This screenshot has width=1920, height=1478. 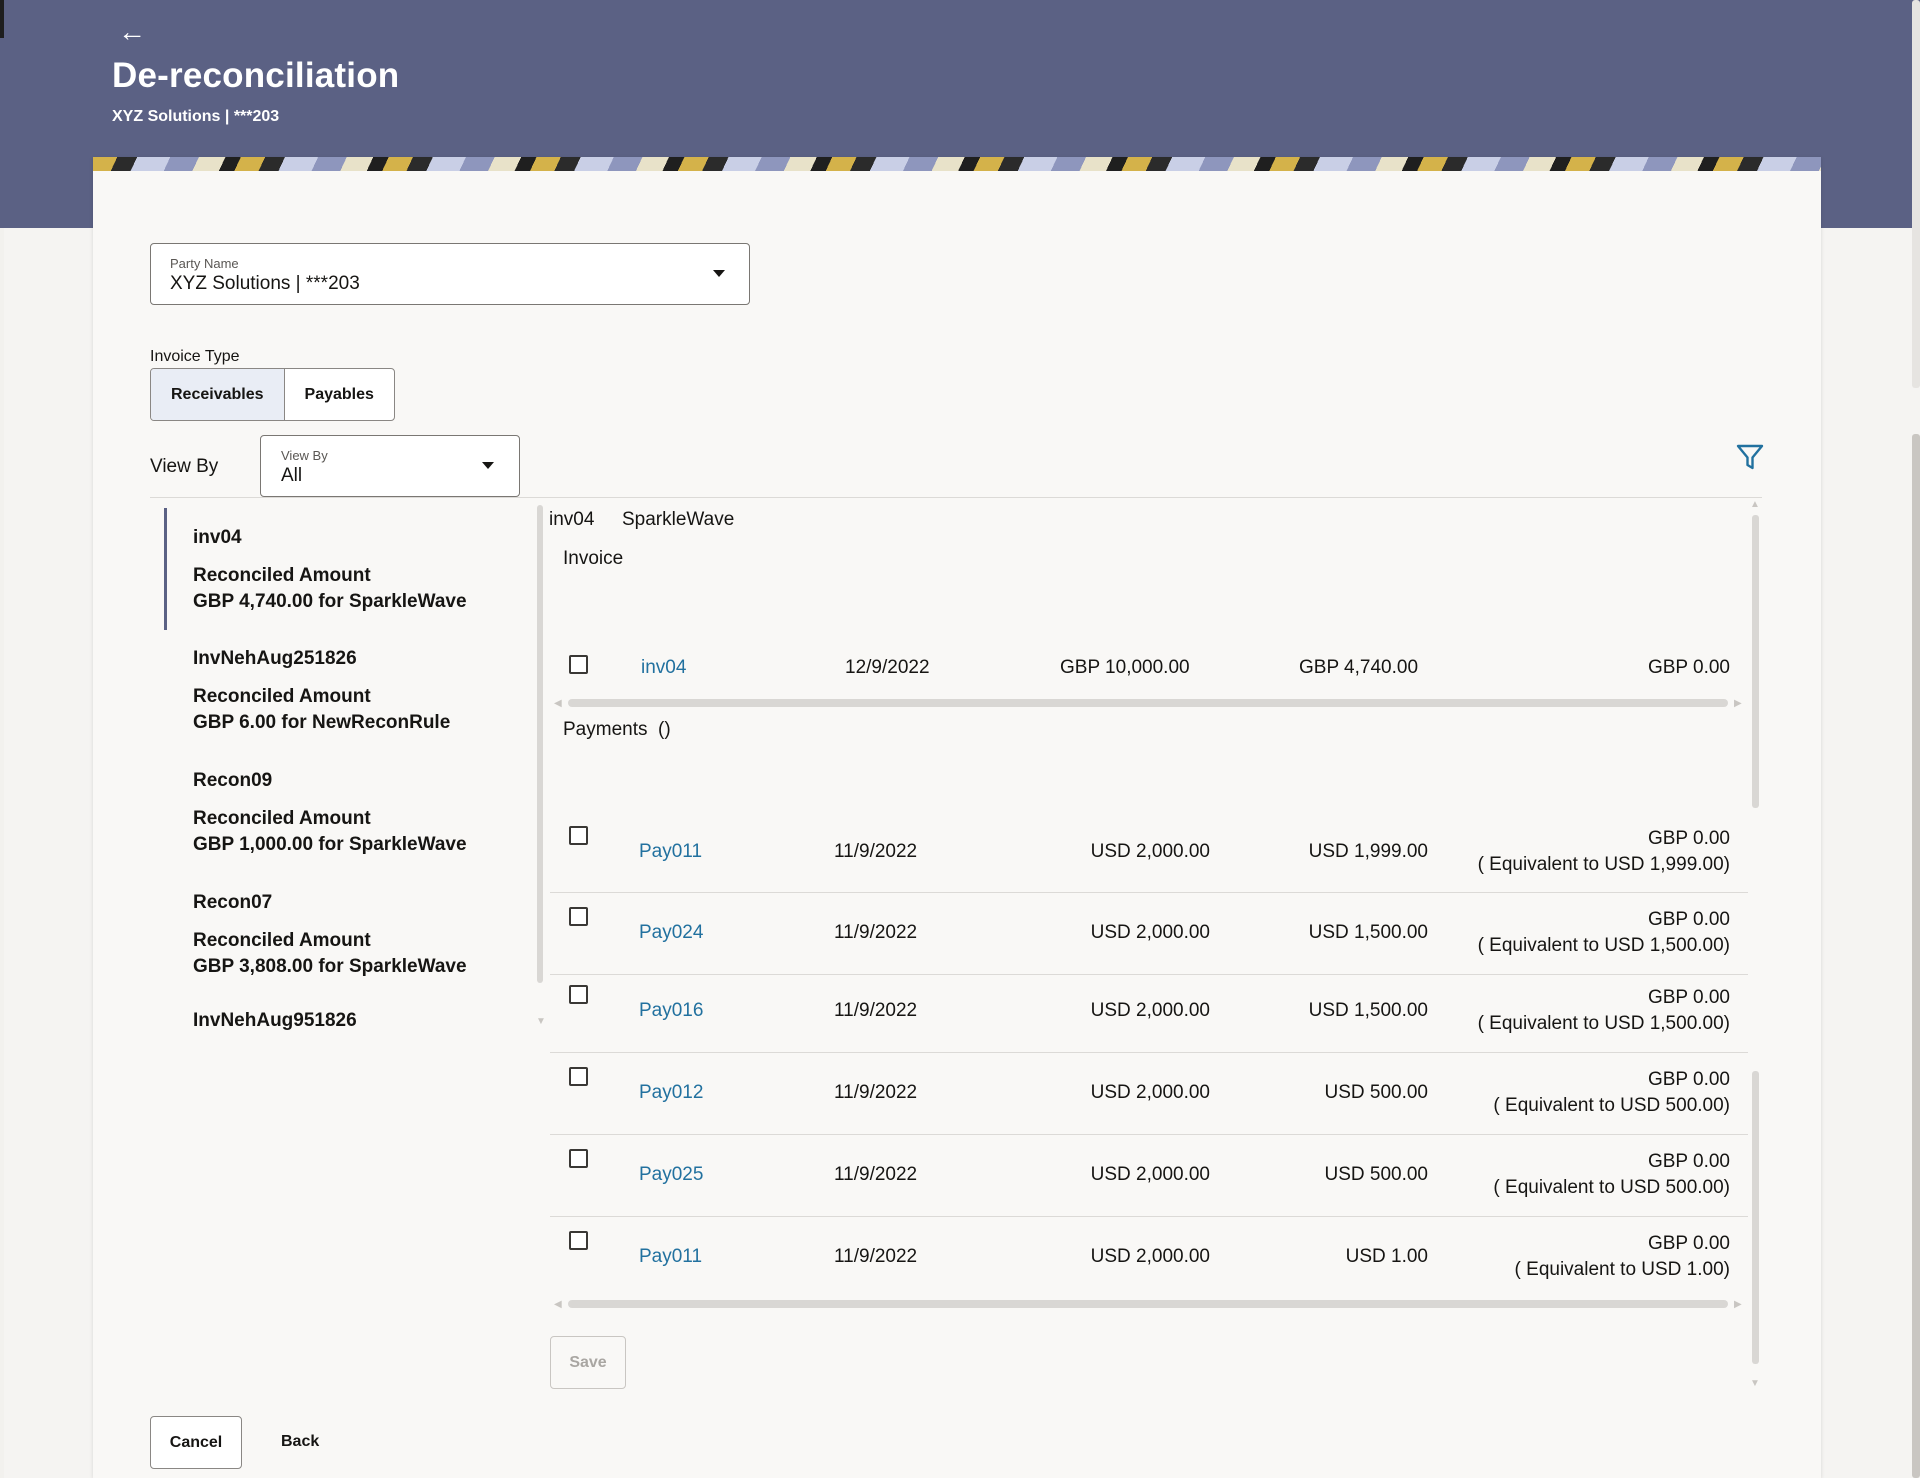 What do you see at coordinates (1611, 1105) in the screenshot?
I see `payment-equivalent: ( Equivalent to USD 500.00)` at bounding box center [1611, 1105].